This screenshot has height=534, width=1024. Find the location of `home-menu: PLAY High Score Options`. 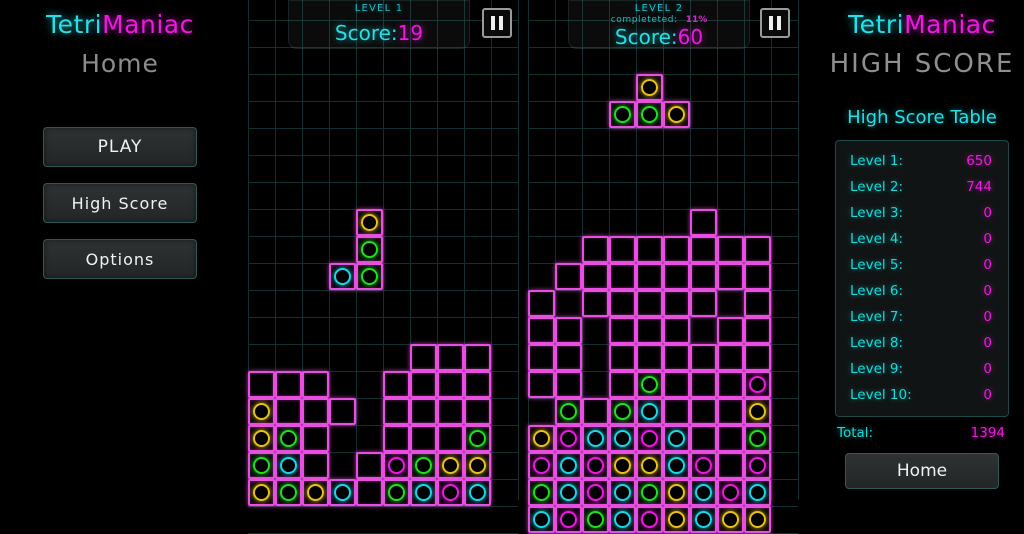

home-menu: PLAY High Score Options is located at coordinates (120, 203).